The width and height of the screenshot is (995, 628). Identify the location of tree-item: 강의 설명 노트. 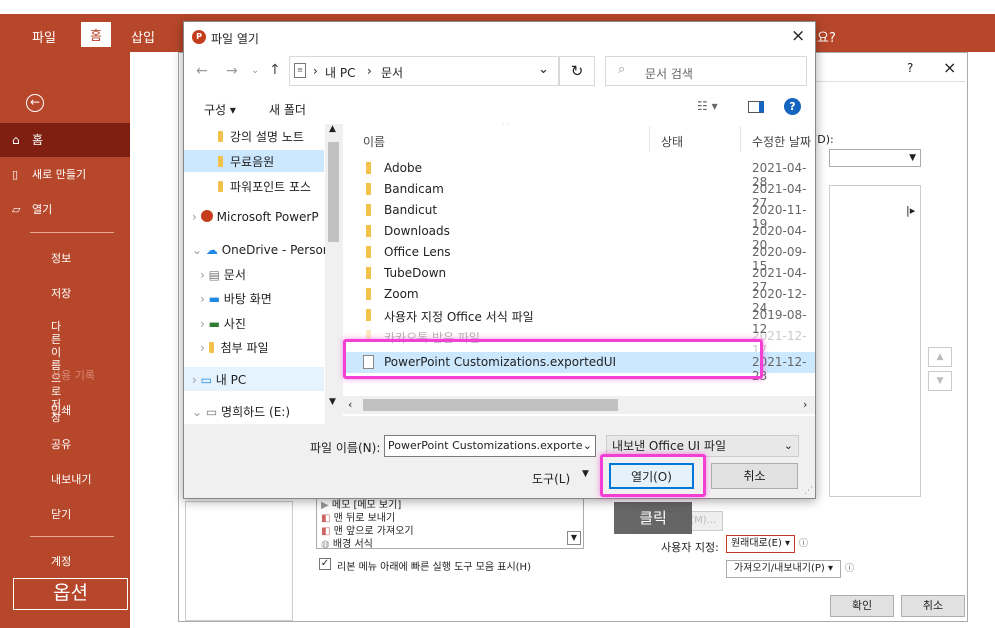
(261, 136).